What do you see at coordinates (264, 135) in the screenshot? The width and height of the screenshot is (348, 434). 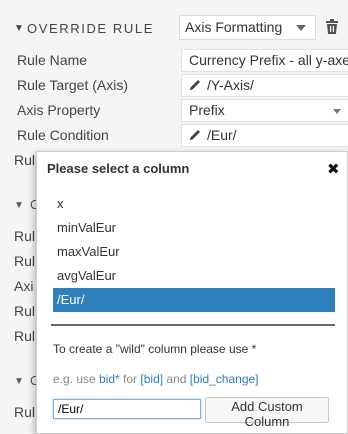 I see `rule-condition-field: /Eur/` at bounding box center [264, 135].